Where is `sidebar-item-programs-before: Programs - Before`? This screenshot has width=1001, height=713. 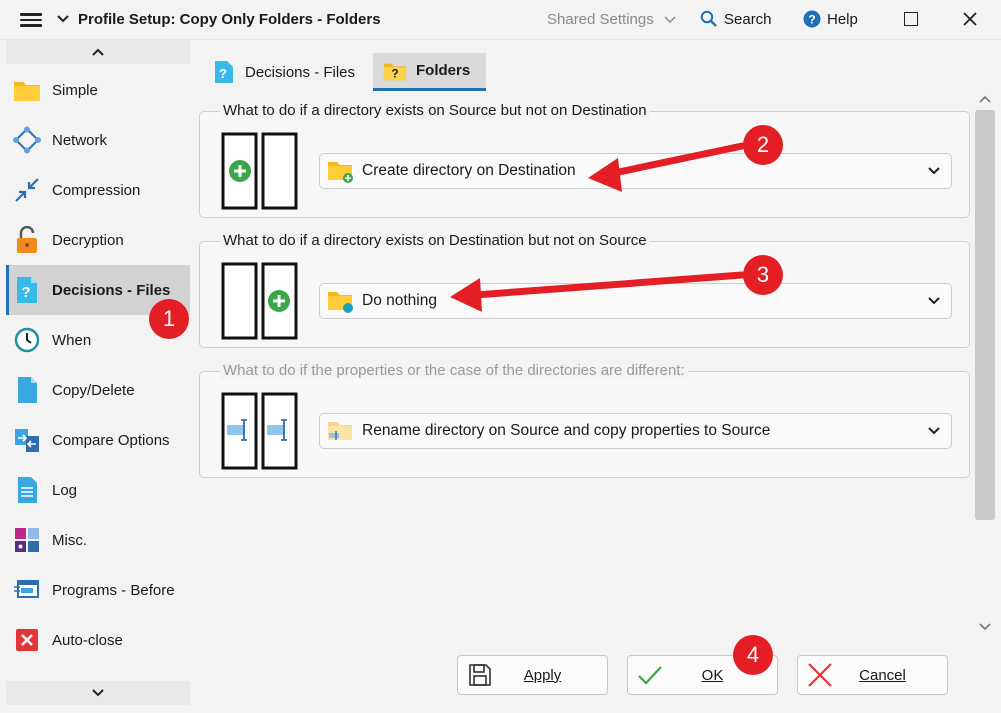
sidebar-item-programs-before: Programs - Before is located at coordinates (98, 590).